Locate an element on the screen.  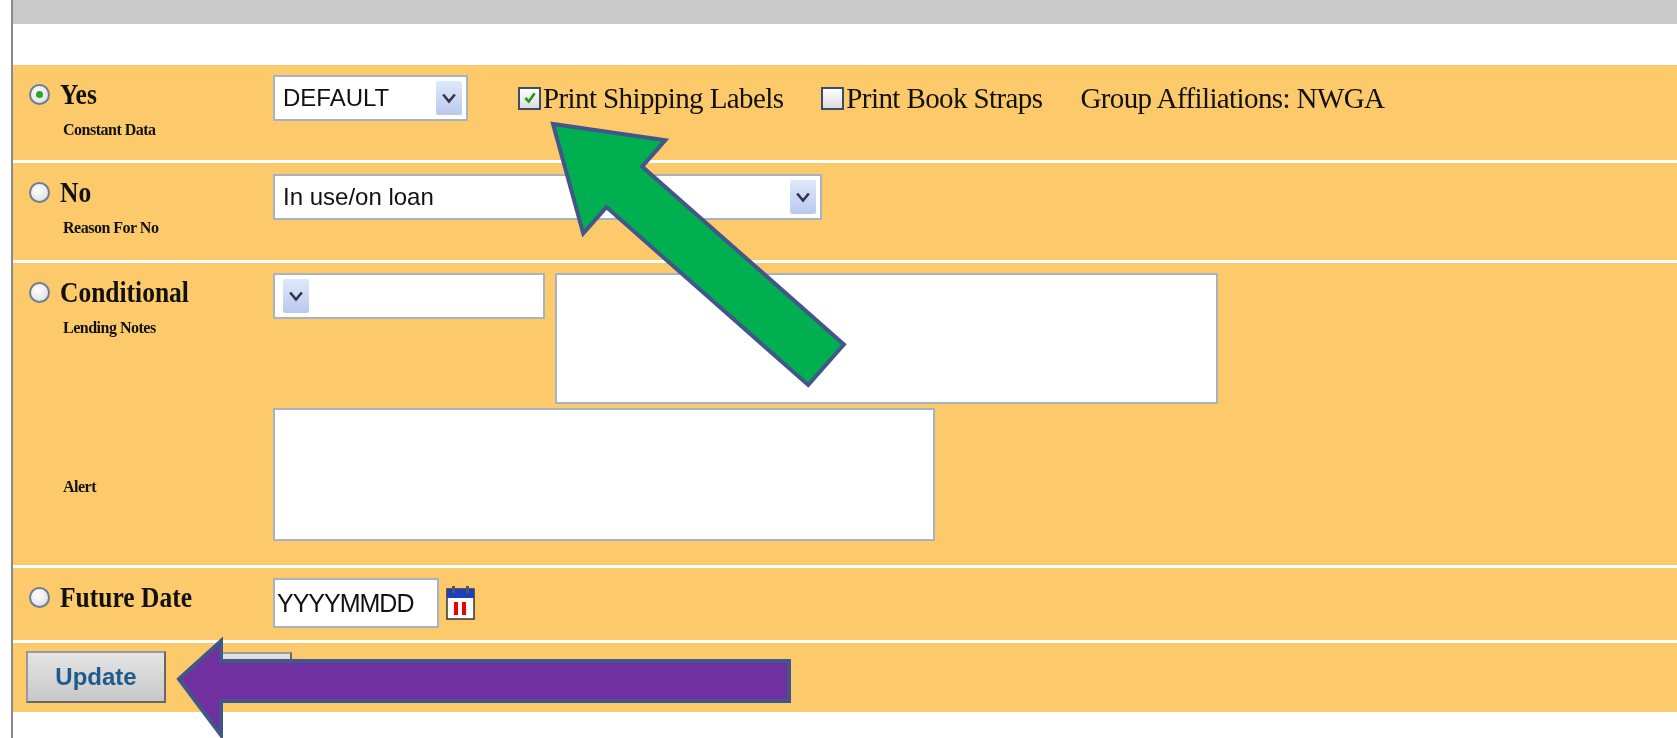
calendar-icon is located at coordinates (461, 603).